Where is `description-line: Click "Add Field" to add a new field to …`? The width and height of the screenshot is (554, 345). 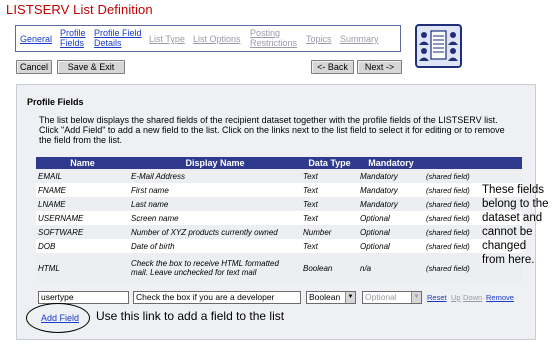 description-line: Click "Add Field" to add a new field to … is located at coordinates (272, 130).